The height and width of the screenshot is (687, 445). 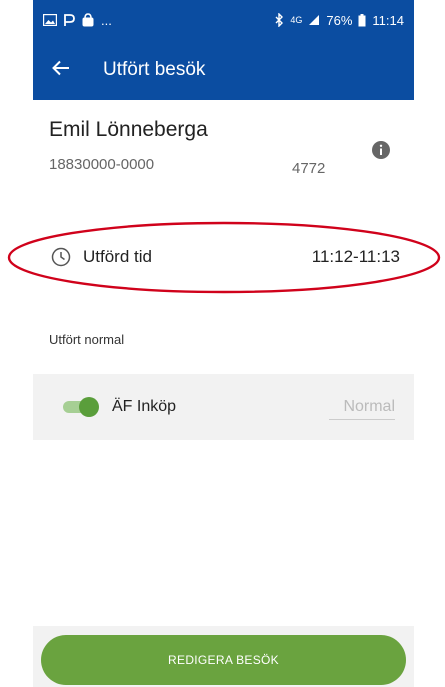 What do you see at coordinates (314, 20) in the screenshot?
I see `signal-icon` at bounding box center [314, 20].